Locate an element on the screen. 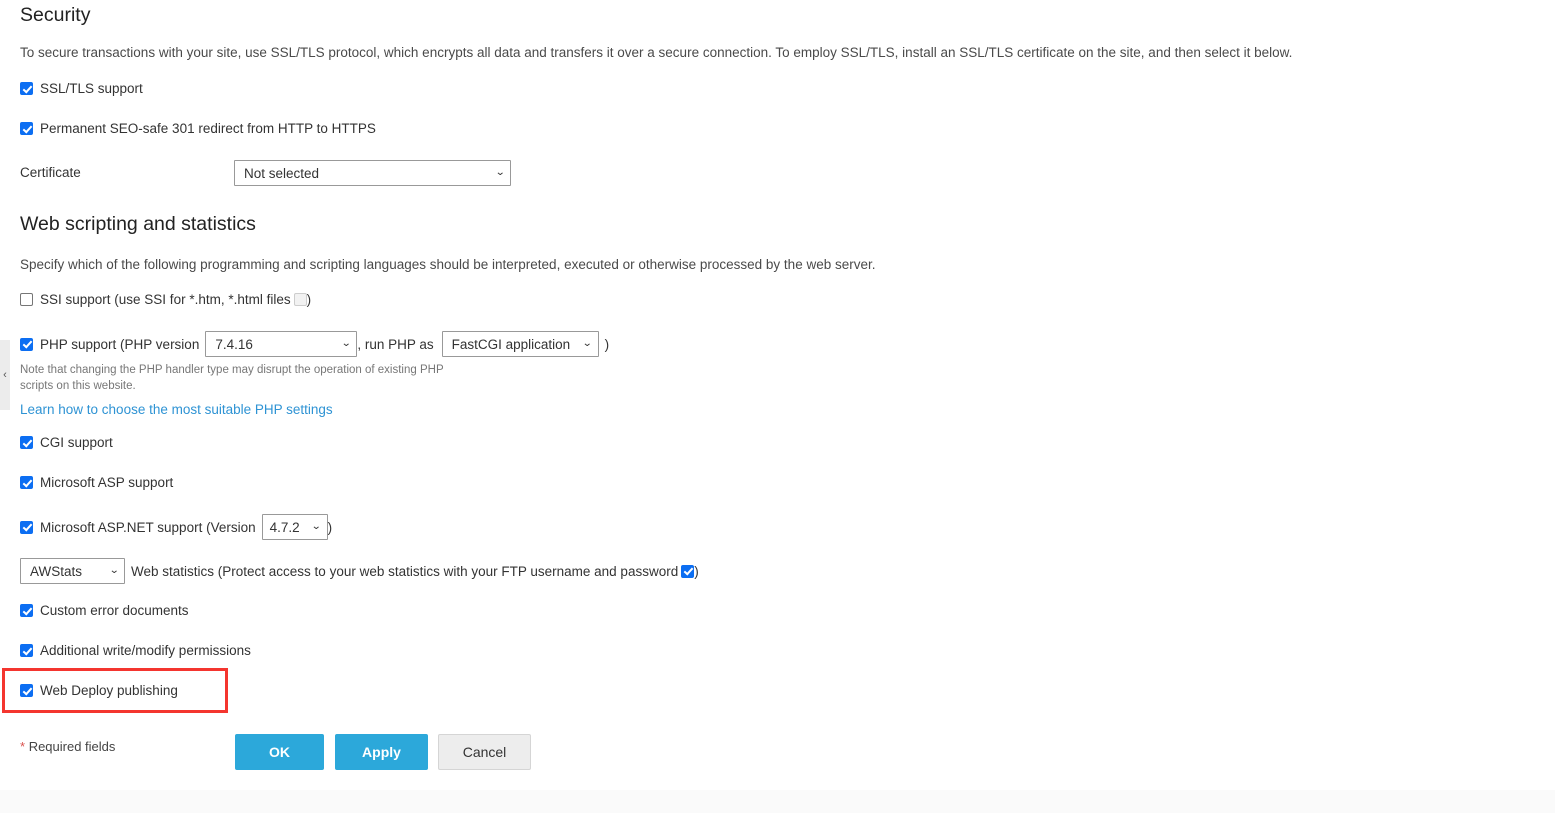  aspnet-version-select: 4.7.2 ⌄ is located at coordinates (294, 527).